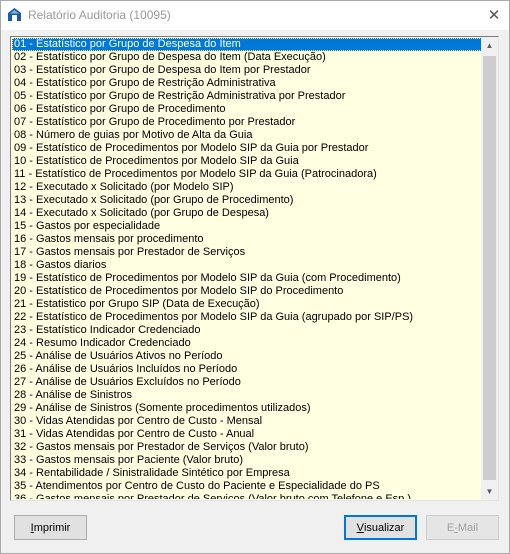 The width and height of the screenshot is (510, 554). I want to click on email-button: E - Mail, so click(462, 527).